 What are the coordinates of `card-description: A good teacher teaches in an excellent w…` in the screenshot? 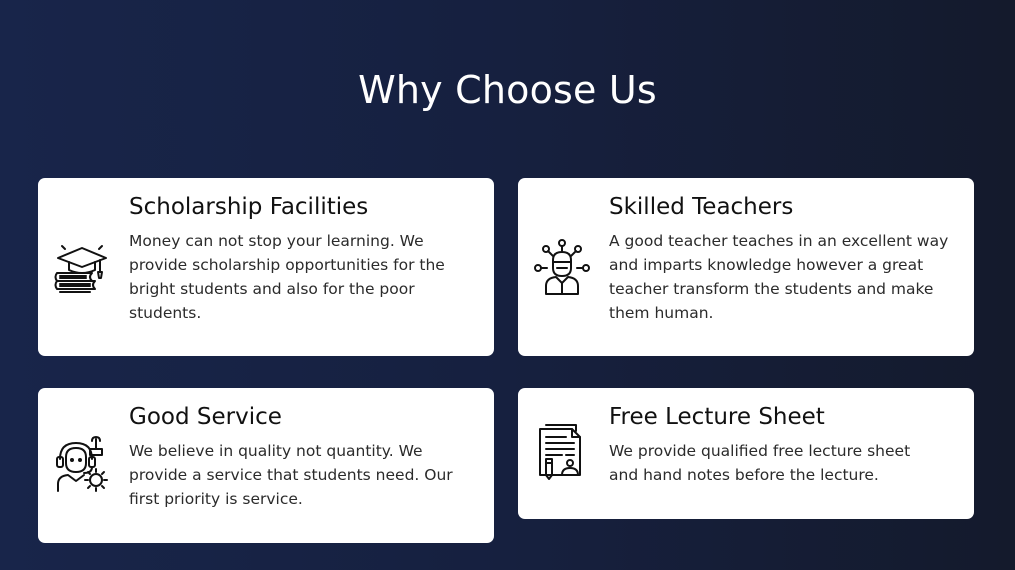 It's located at (779, 277).